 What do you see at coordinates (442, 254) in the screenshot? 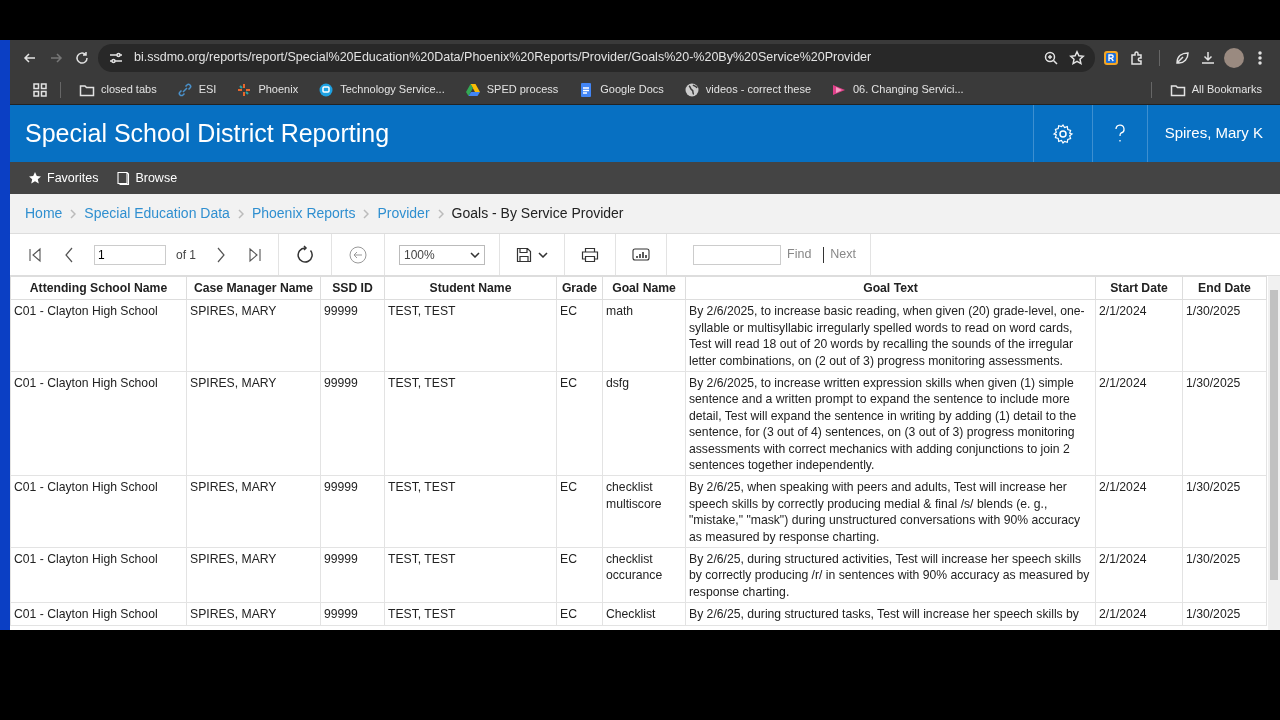
I see `zoom-dropdown: 100%` at bounding box center [442, 254].